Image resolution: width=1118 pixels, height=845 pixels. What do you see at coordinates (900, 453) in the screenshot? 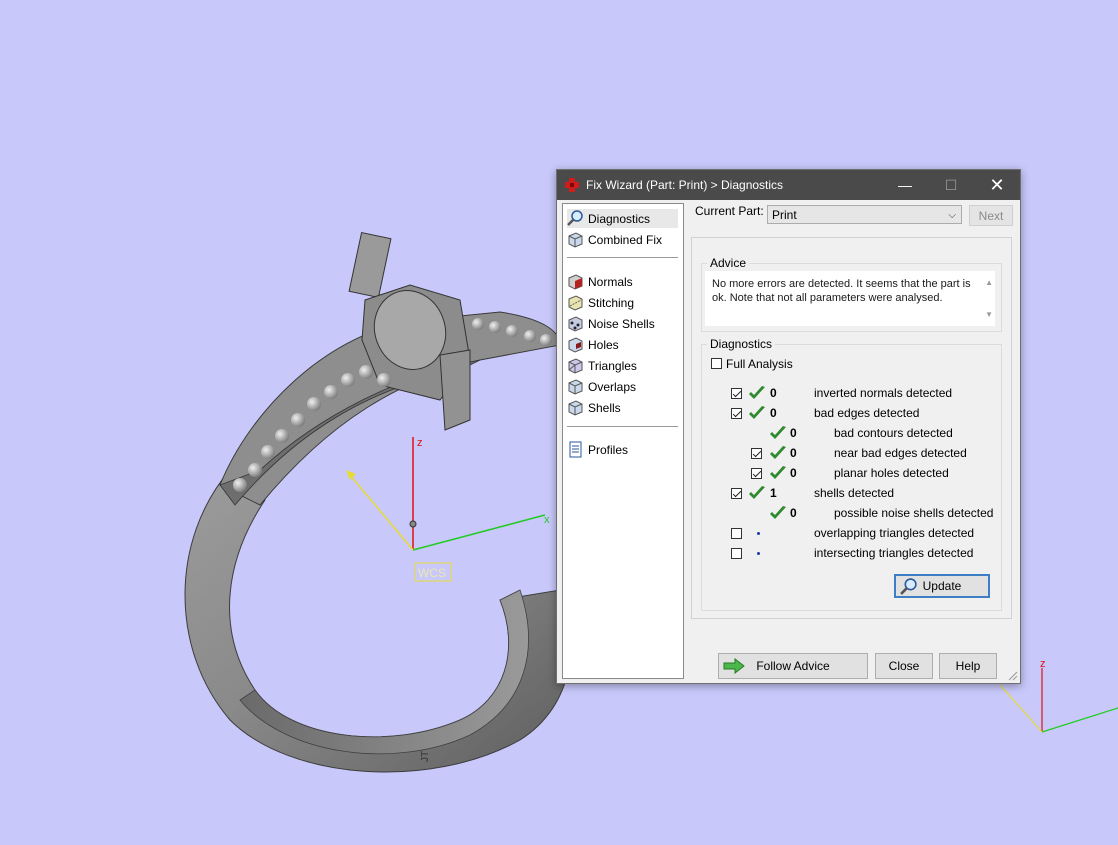
I see `diagnostic-label: near bad edges detected` at bounding box center [900, 453].